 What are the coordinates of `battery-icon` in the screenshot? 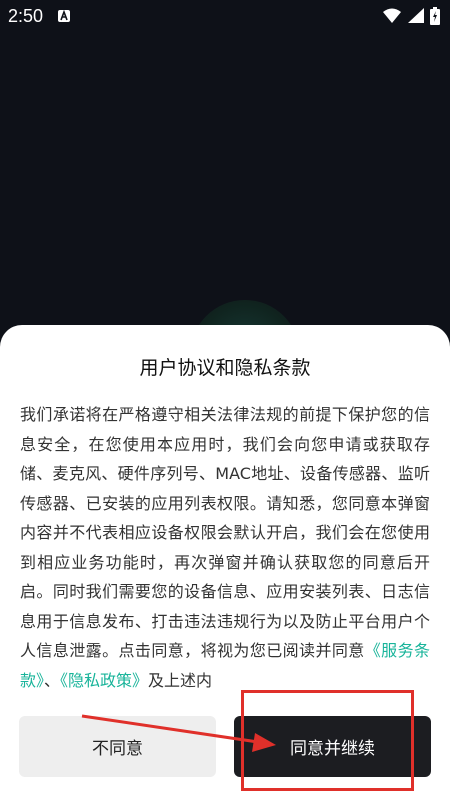 It's located at (435, 16).